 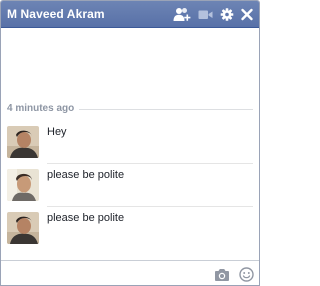 I want to click on emoji-icon, so click(x=246, y=274).